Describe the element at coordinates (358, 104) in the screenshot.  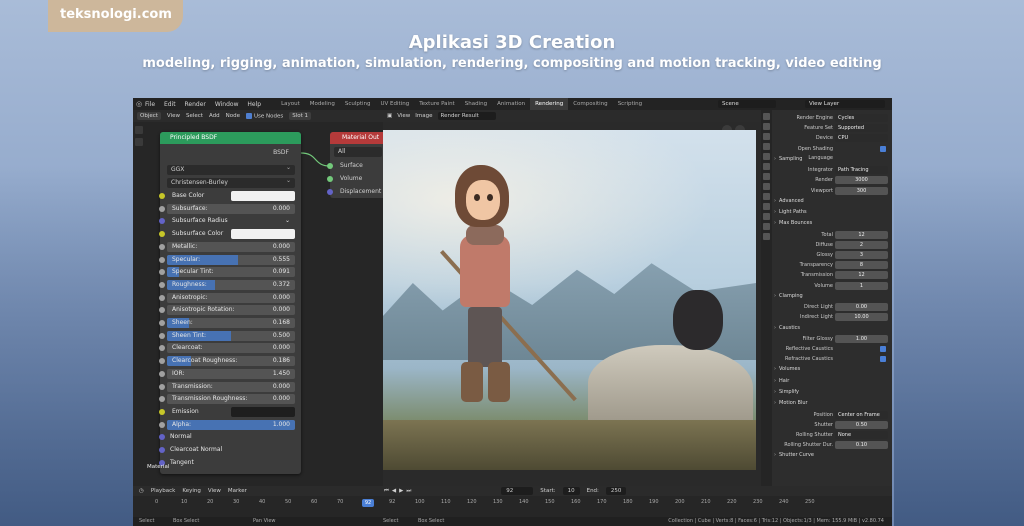
I see `tab-sculpting: Sculpting` at that location.